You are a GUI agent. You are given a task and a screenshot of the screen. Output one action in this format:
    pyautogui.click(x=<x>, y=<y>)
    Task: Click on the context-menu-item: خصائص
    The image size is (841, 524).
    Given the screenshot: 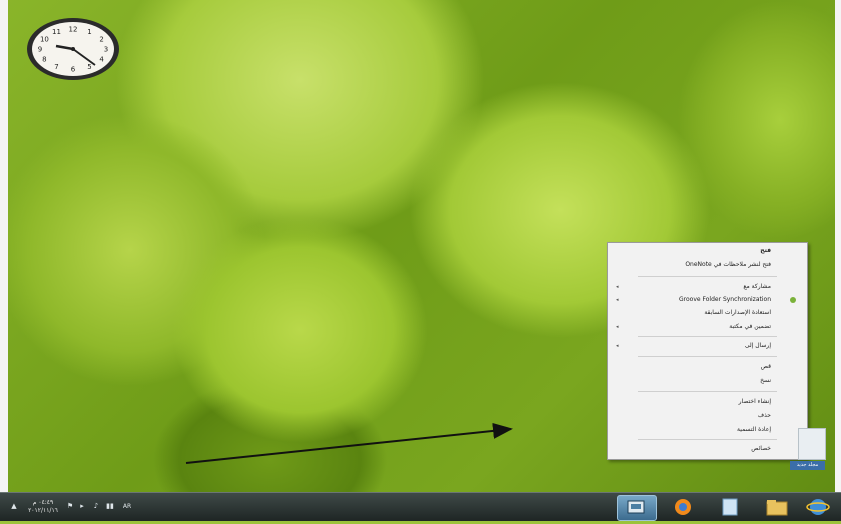 What is the action you would take?
    pyautogui.click(x=693, y=449)
    